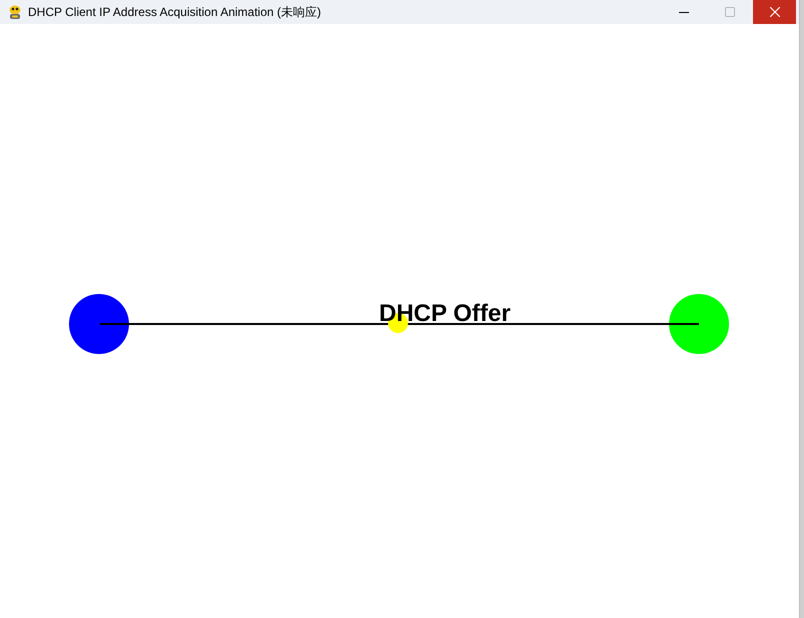 This screenshot has height=618, width=804. What do you see at coordinates (175, 12) in the screenshot?
I see `window-title: DHCP Client IP Address Acquisition Animation (未响应)` at bounding box center [175, 12].